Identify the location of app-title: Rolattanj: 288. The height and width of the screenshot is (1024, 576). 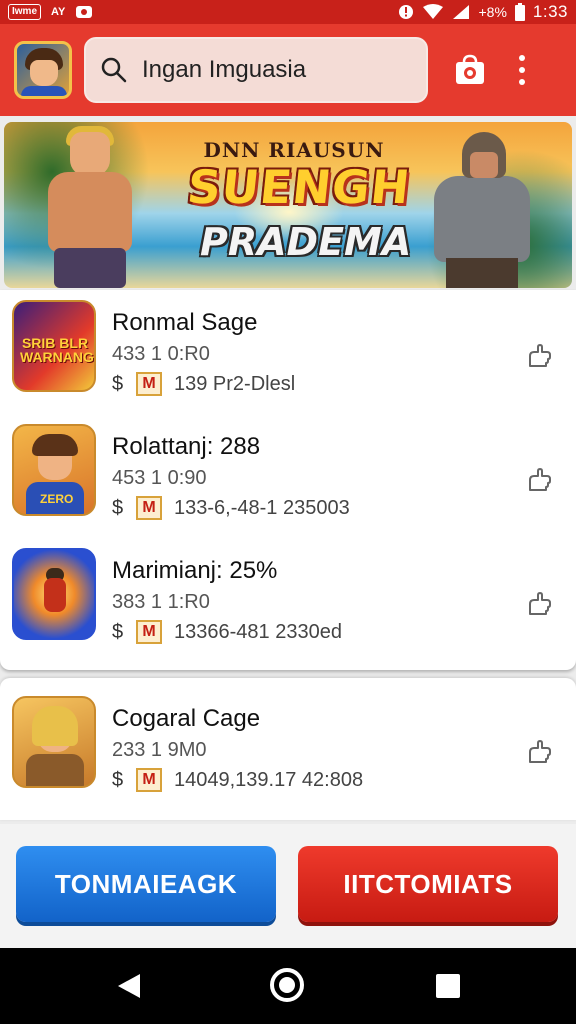
(186, 446).